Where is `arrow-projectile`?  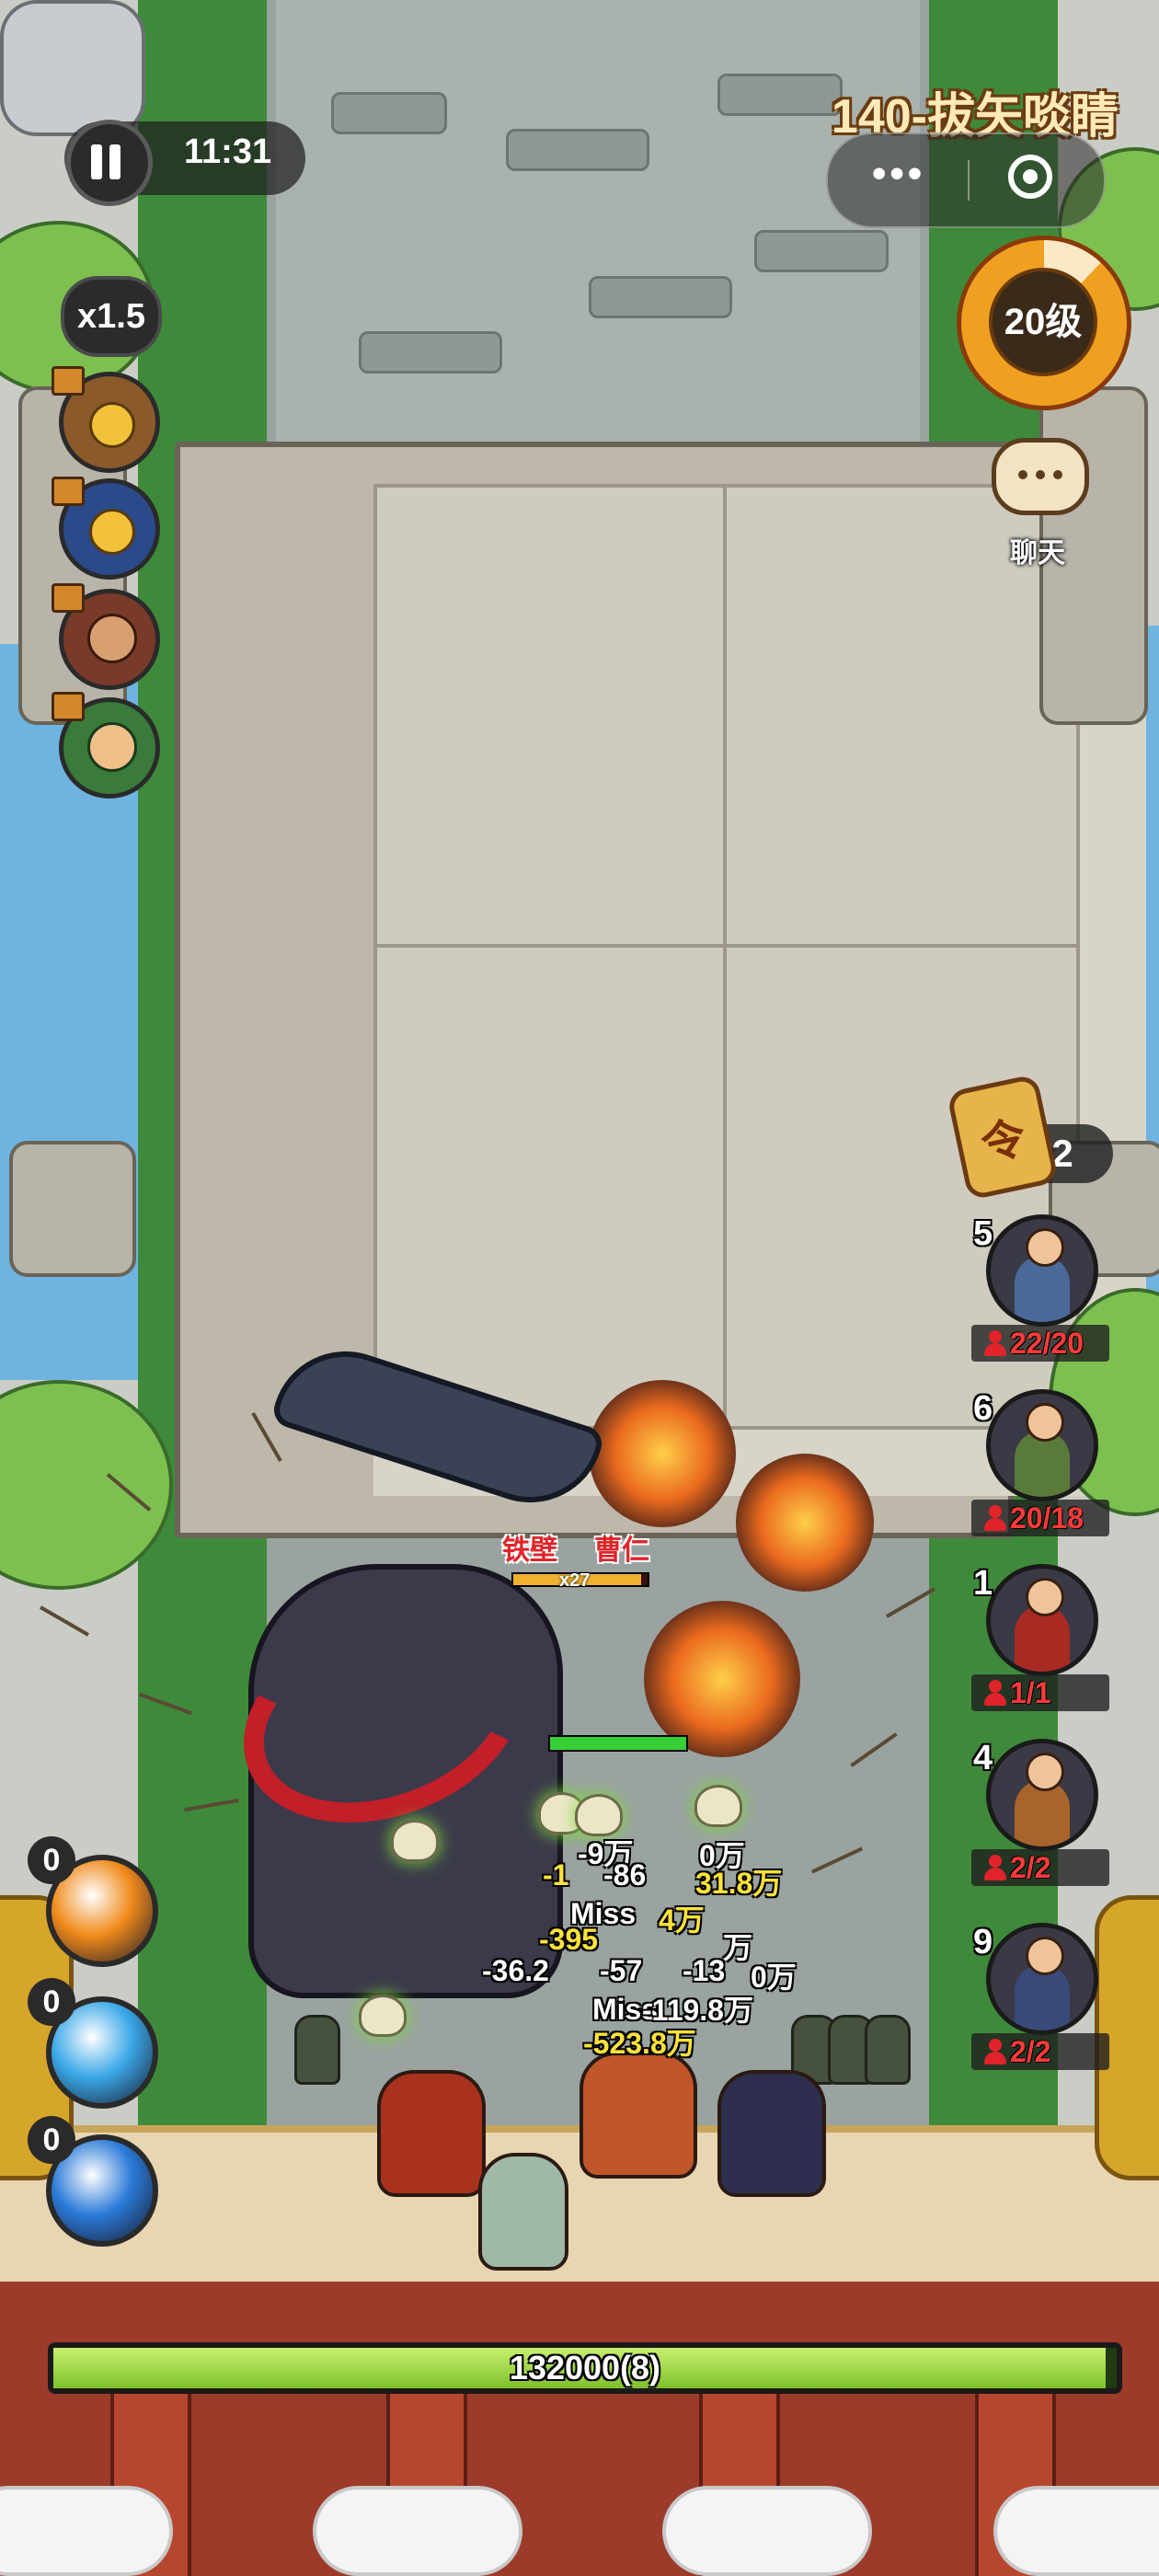 arrow-projectile is located at coordinates (64, 1621).